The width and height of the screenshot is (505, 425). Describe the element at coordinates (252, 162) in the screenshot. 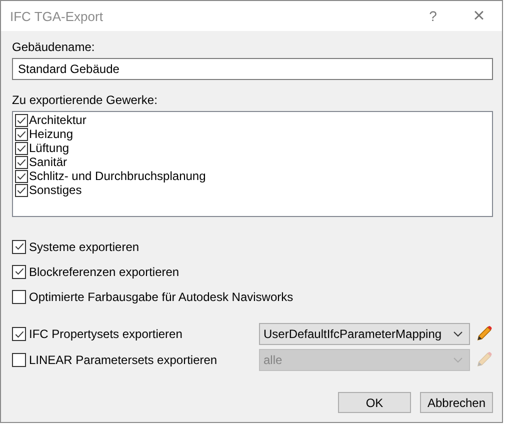

I see `list-item: Sanitär` at that location.